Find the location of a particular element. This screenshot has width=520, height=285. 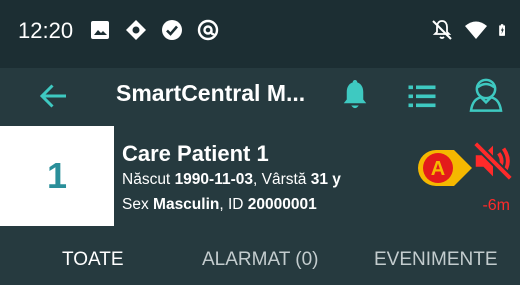

image-icon is located at coordinates (100, 30).